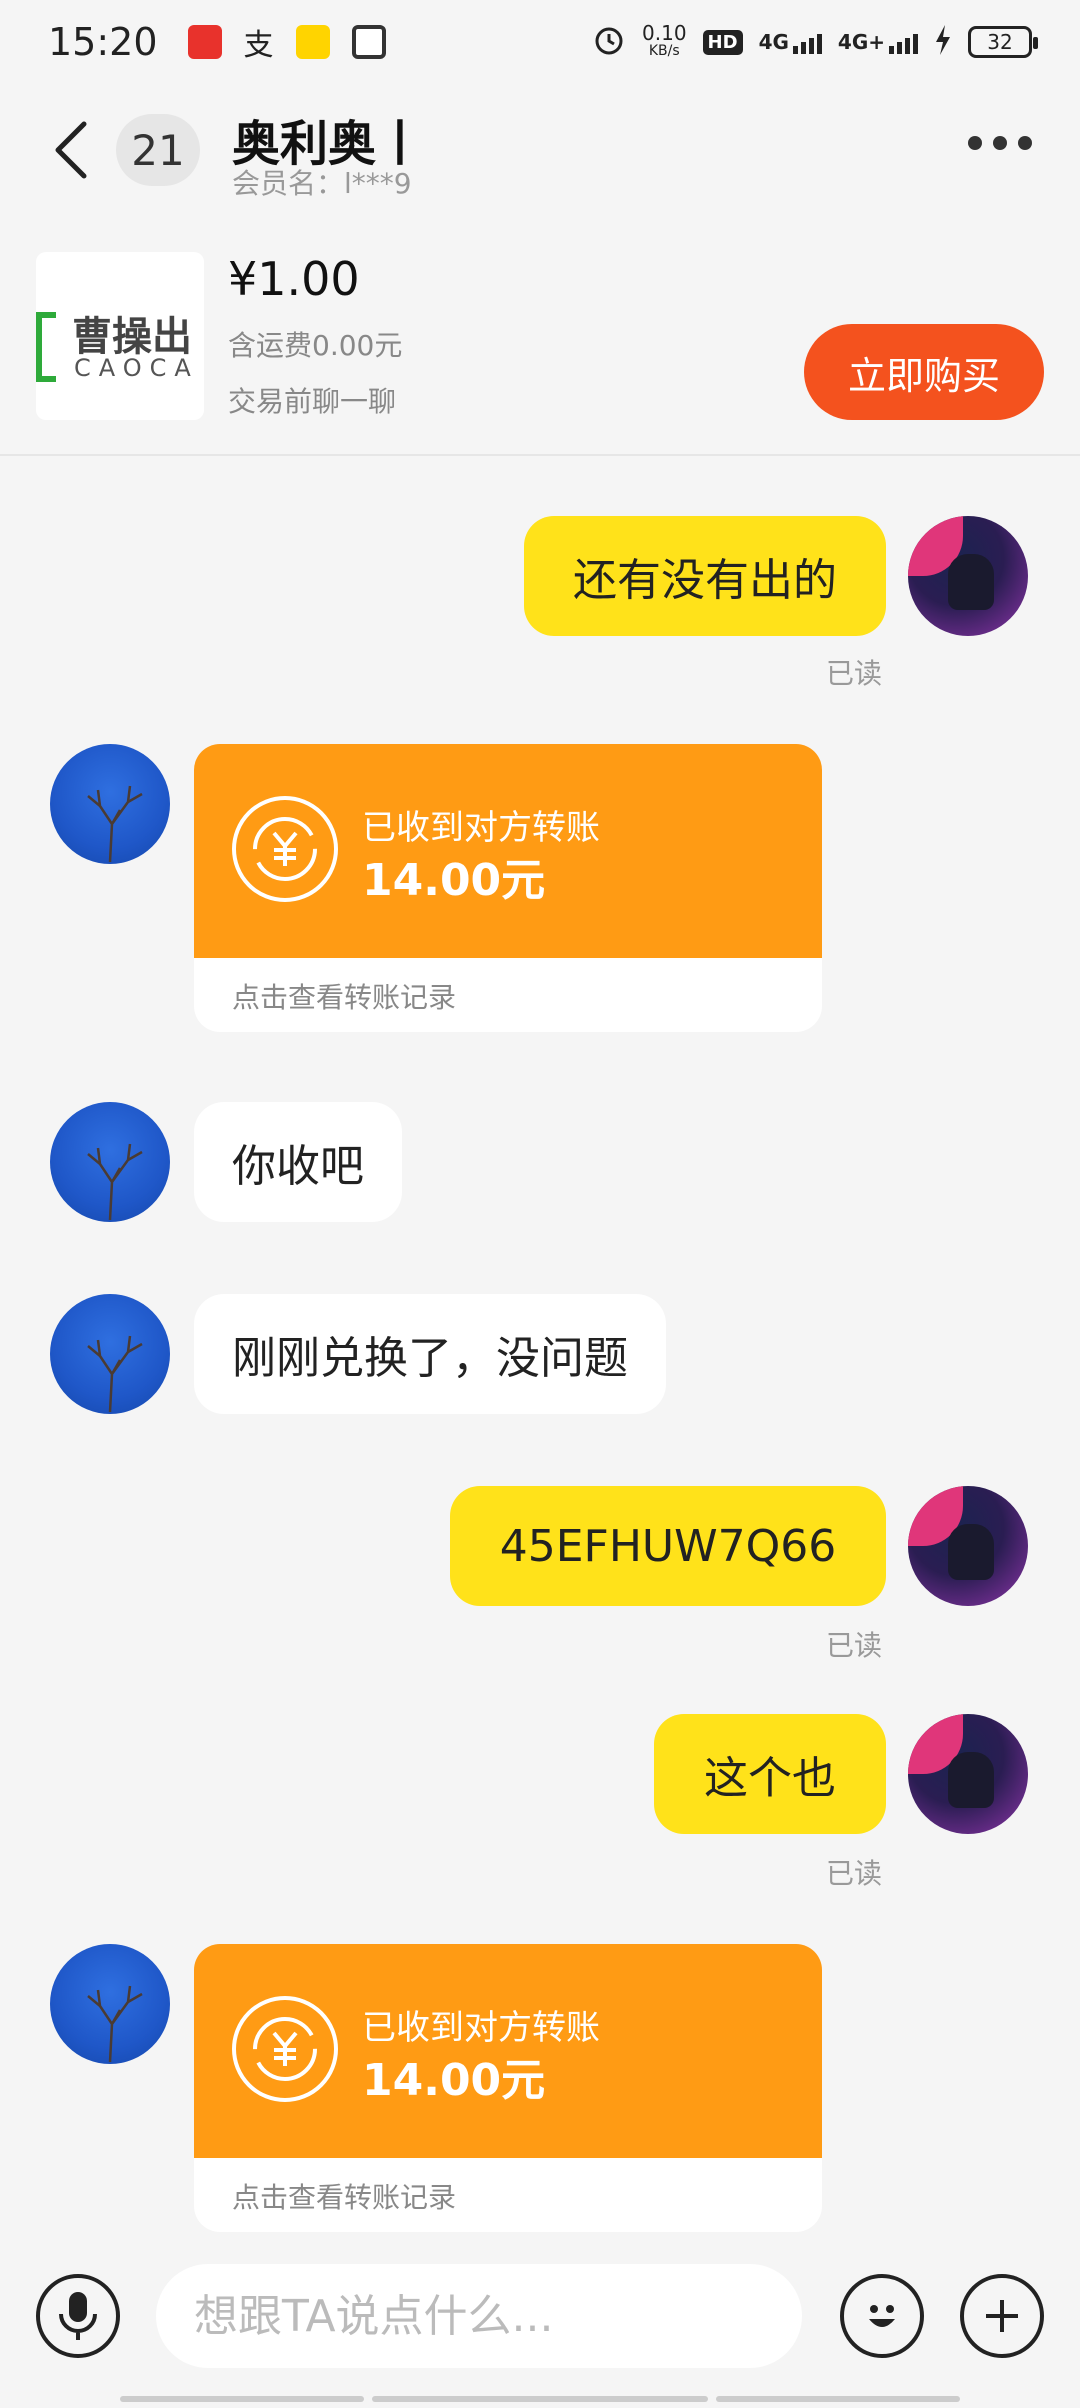 This screenshot has height=2408, width=1080. Describe the element at coordinates (668, 1546) in the screenshot. I see `message-bubble-mine: 45EFHUW7Q66` at that location.